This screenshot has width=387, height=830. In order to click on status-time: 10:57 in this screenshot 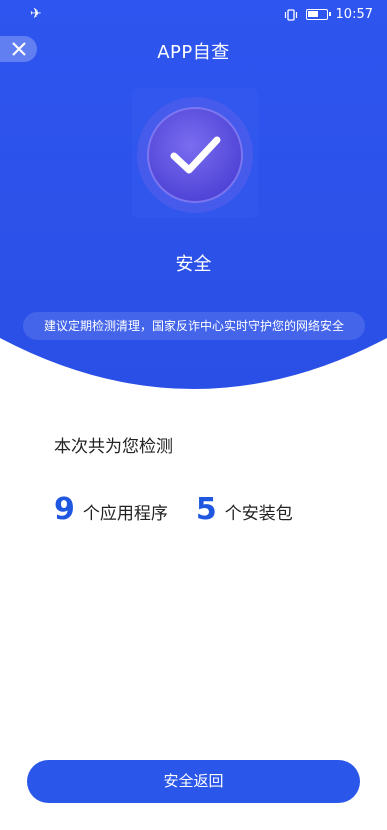, I will do `click(354, 14)`.